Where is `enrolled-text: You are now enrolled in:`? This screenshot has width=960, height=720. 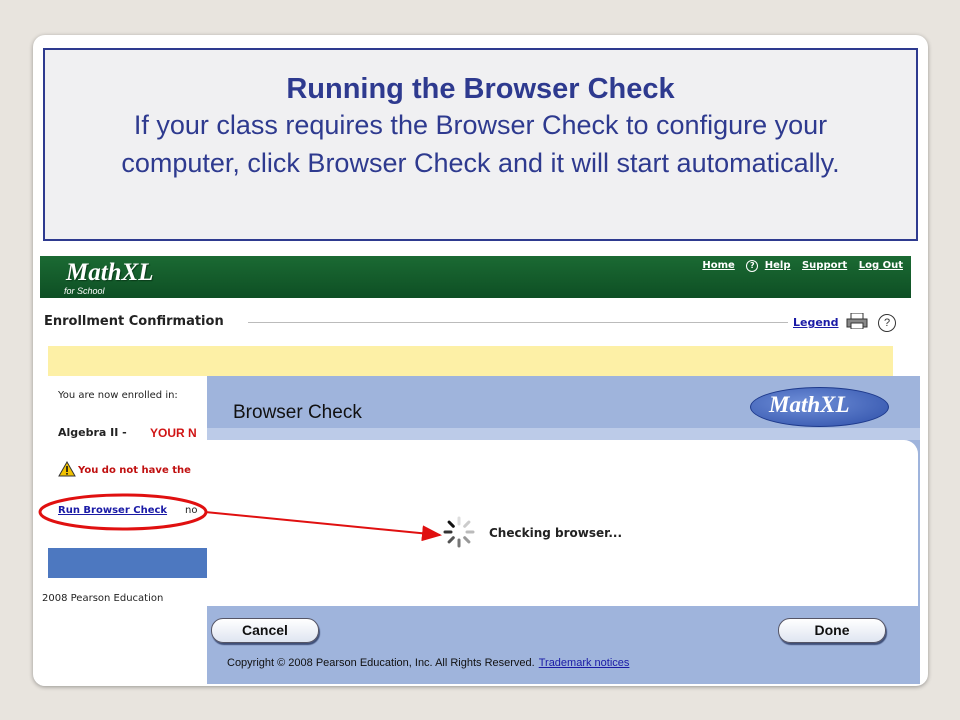 enrolled-text: You are now enrolled in: is located at coordinates (118, 395).